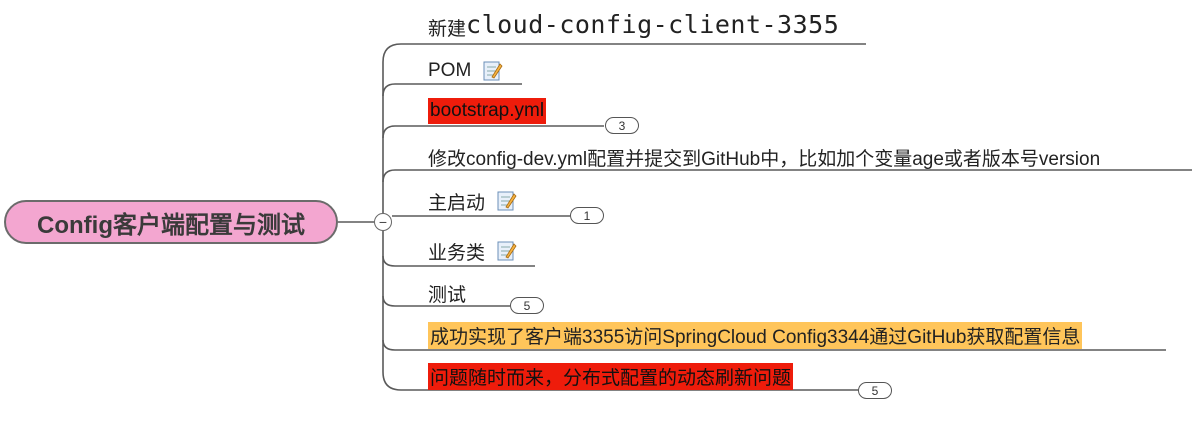 This screenshot has width=1202, height=426. I want to click on child-count-badge: 1, so click(587, 215).